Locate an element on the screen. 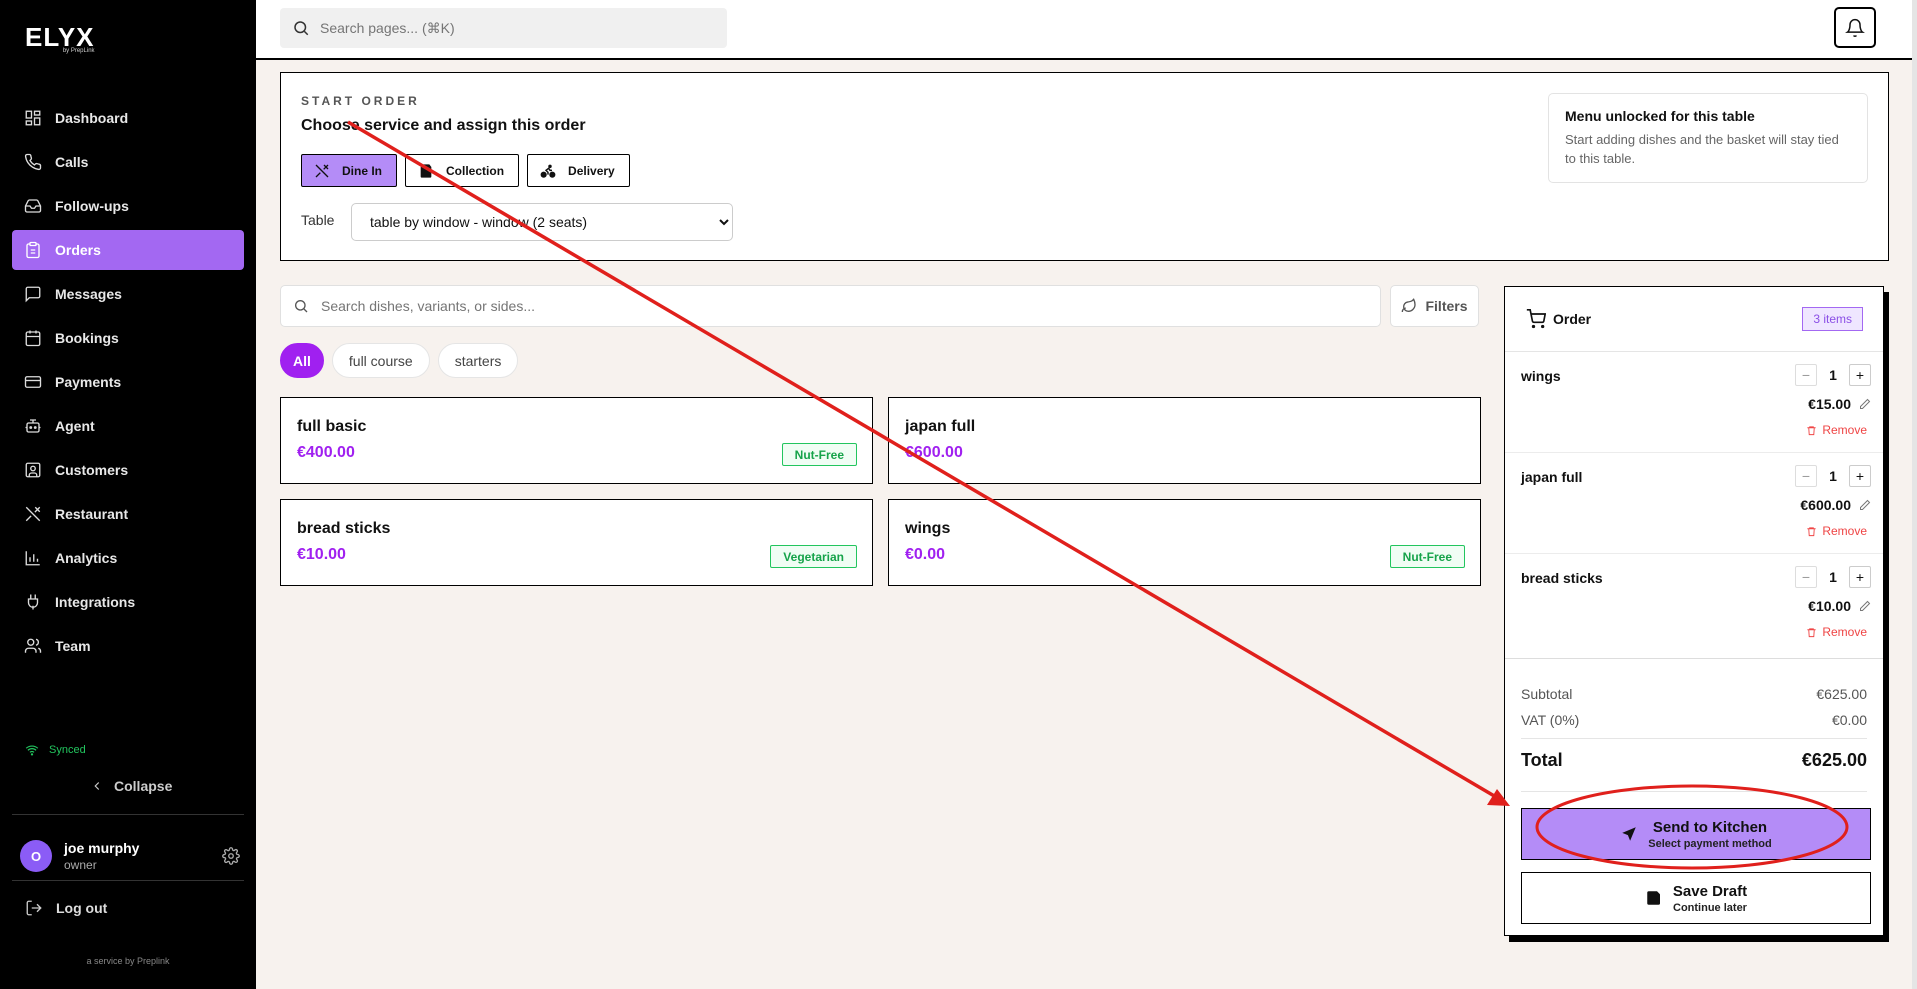 Image resolution: width=1917 pixels, height=989 pixels. send-to-kitchen-text: Send to Kitchen Select payment method is located at coordinates (1709, 834).